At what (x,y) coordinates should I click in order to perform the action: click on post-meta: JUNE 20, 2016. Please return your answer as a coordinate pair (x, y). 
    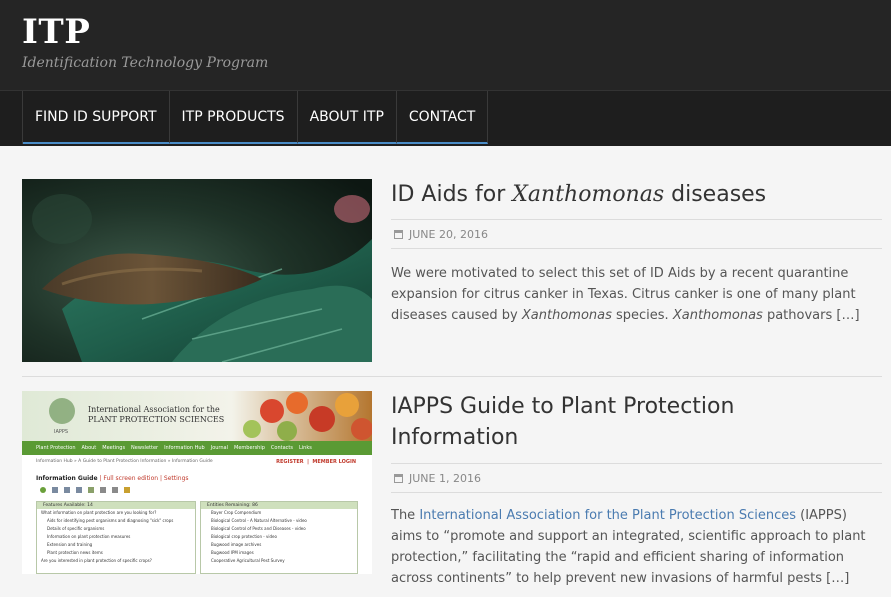
    Looking at the image, I should click on (636, 234).